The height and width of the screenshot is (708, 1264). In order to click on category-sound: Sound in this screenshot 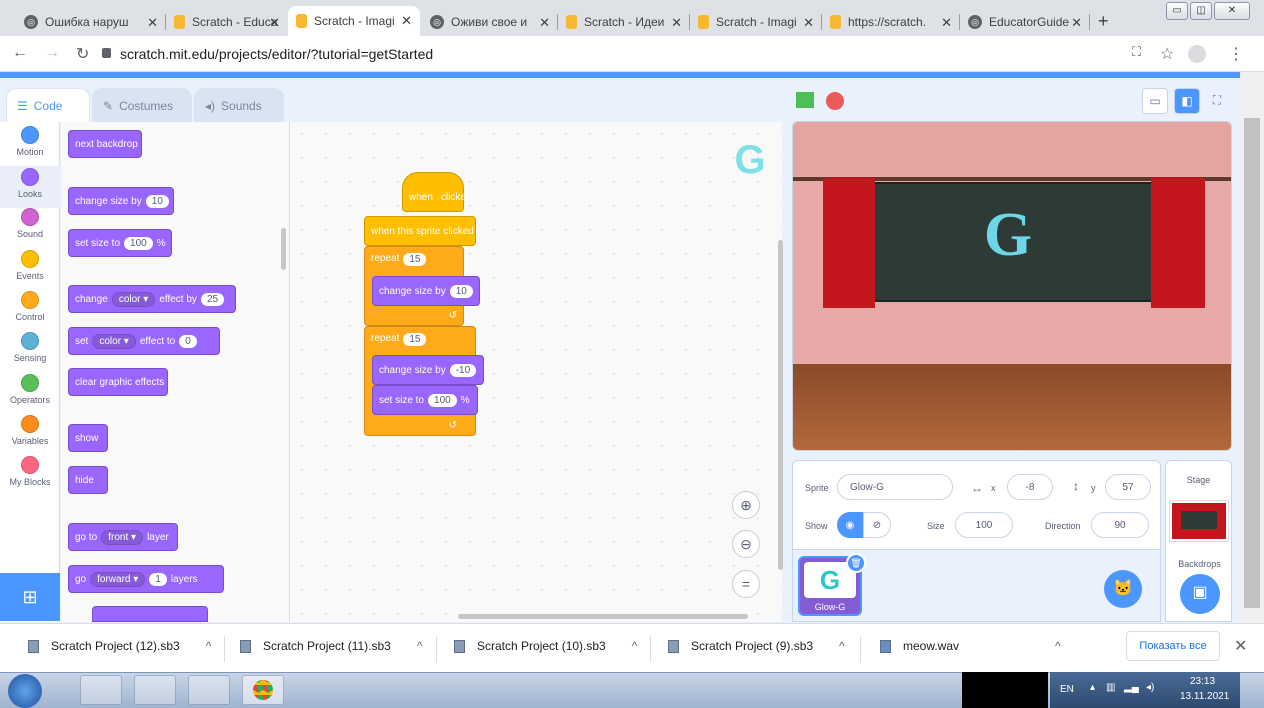, I will do `click(30, 228)`.